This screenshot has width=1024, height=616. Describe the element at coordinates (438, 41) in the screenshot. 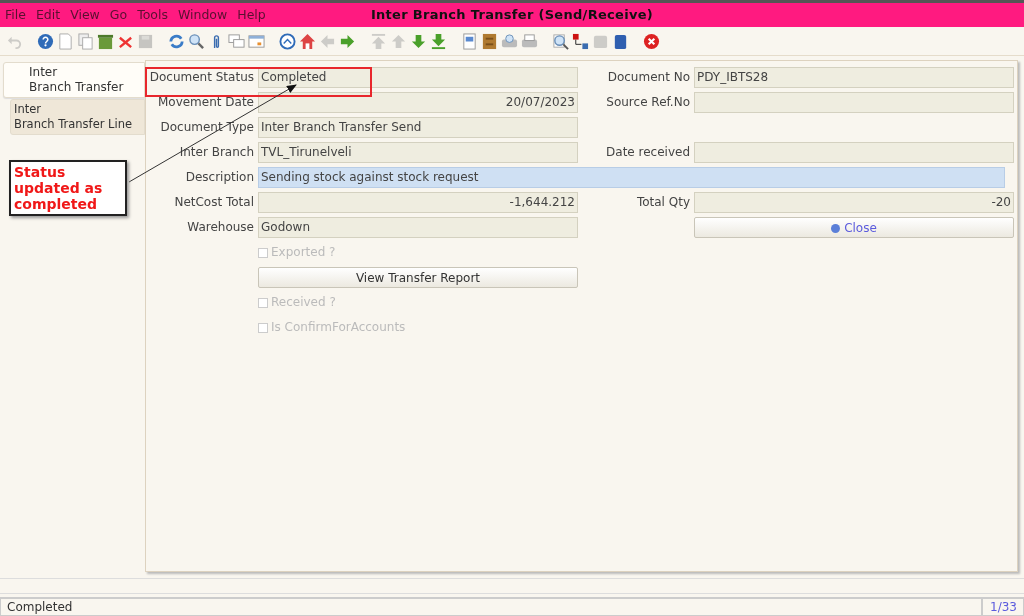

I see `last-record-icon` at that location.